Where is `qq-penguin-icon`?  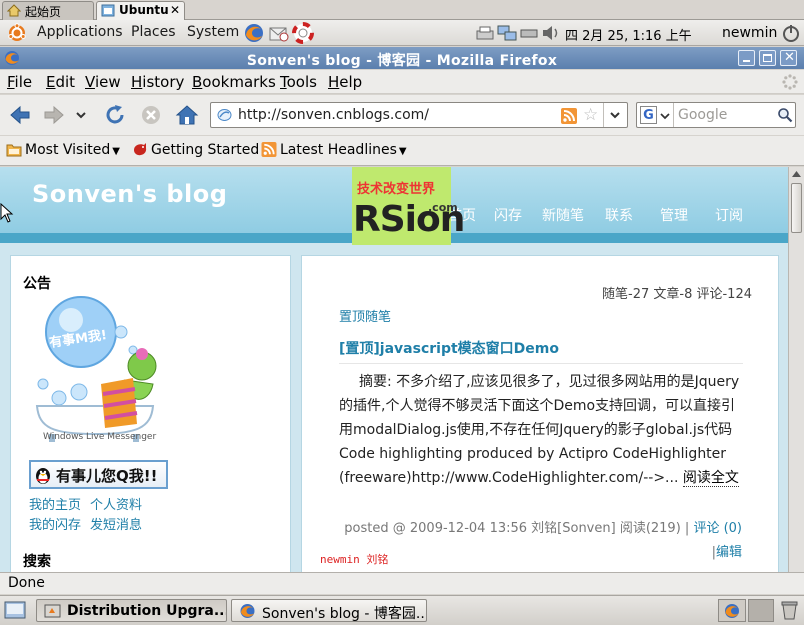 qq-penguin-icon is located at coordinates (43, 476).